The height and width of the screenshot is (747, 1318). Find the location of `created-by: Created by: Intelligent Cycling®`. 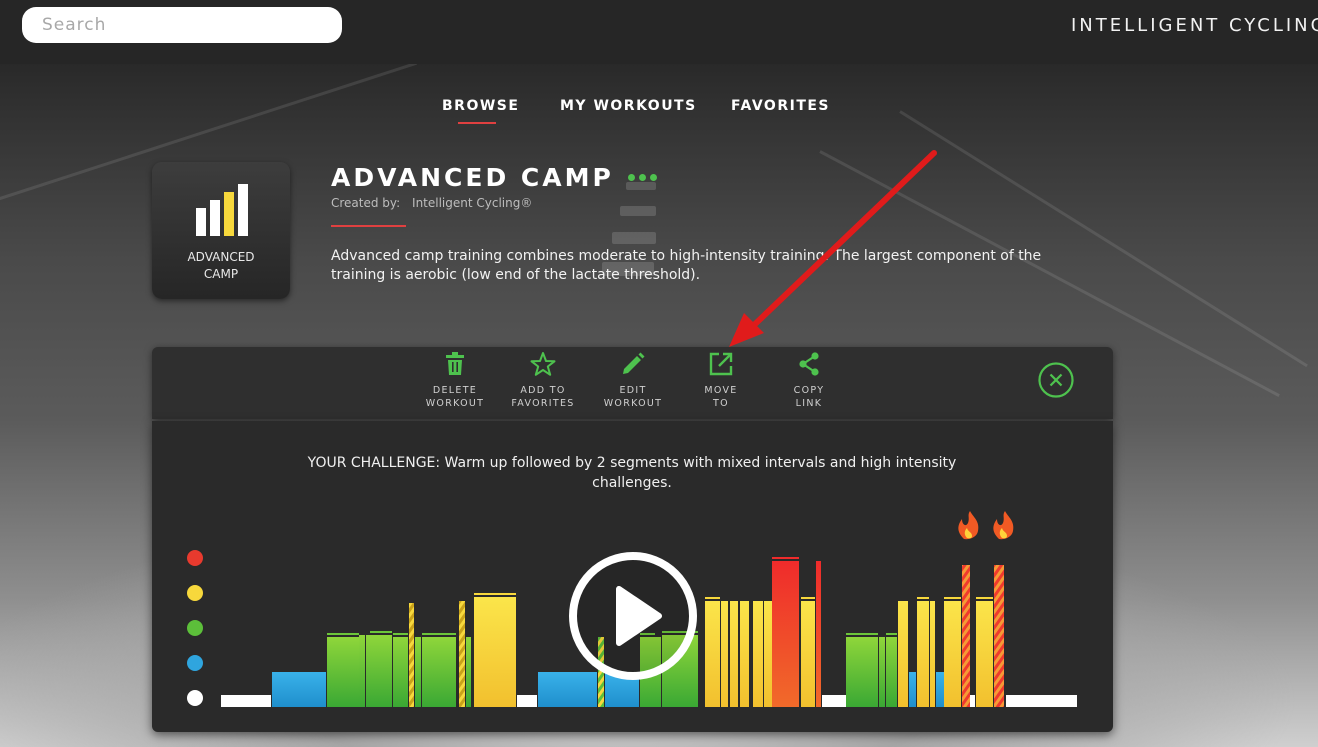

created-by: Created by: Intelligent Cycling® is located at coordinates (432, 203).